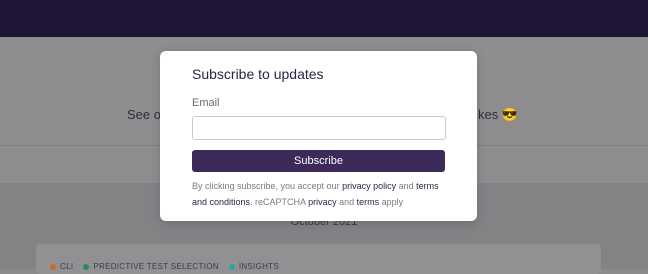 This screenshot has width=648, height=274. Describe the element at coordinates (406, 186) in the screenshot. I see `legal-text-2: and` at that location.